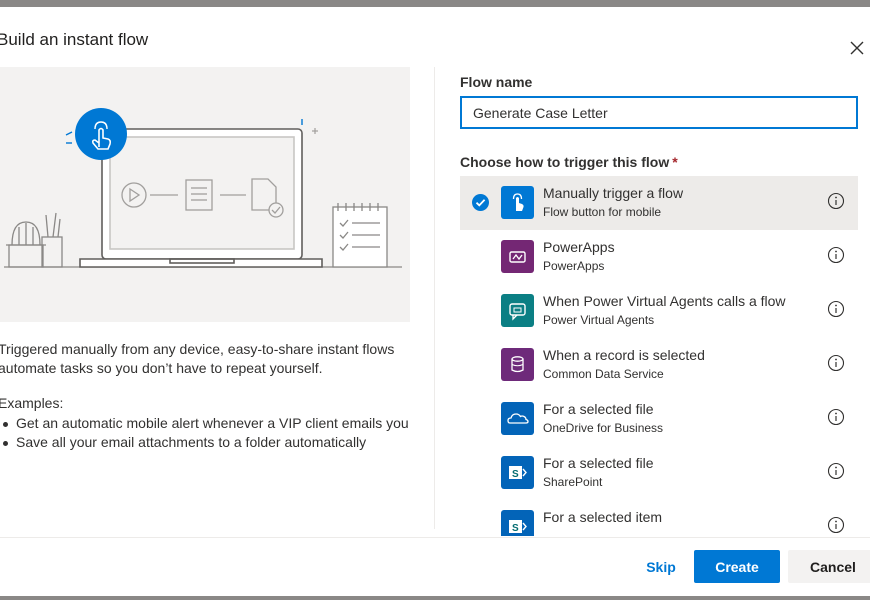  I want to click on onedrive-icon, so click(517, 418).